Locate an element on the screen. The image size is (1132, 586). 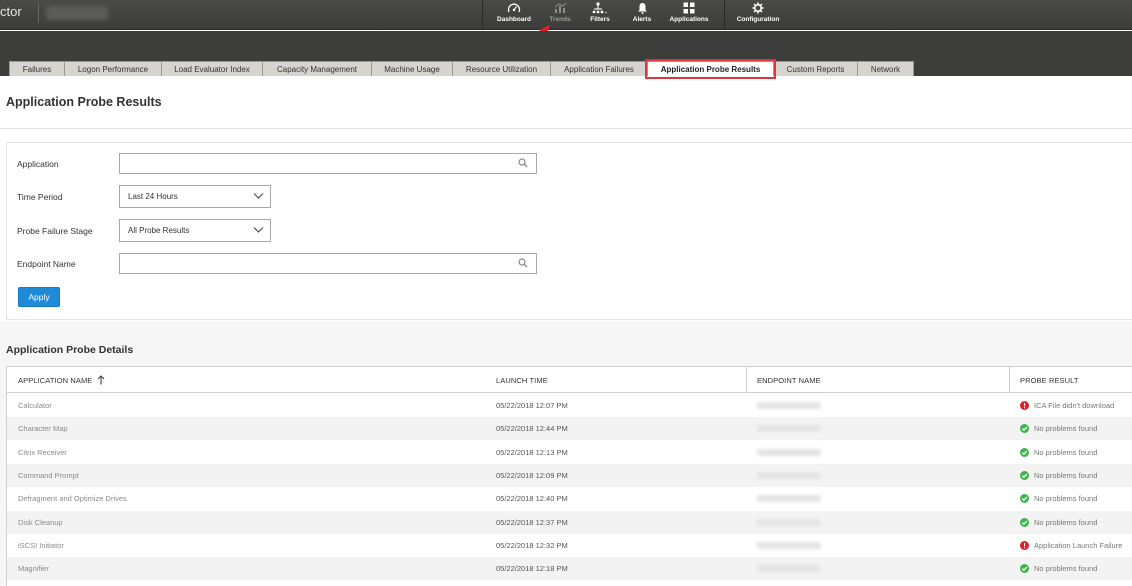
grid-icon is located at coordinates (689, 8).